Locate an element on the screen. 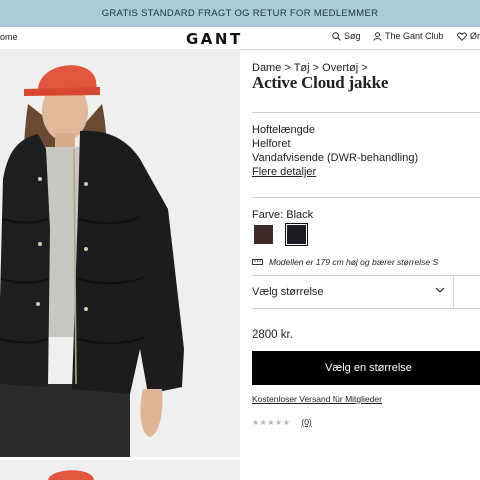 The width and height of the screenshot is (480, 480). size-dropdown: Vælg størrelse is located at coordinates (353, 292).